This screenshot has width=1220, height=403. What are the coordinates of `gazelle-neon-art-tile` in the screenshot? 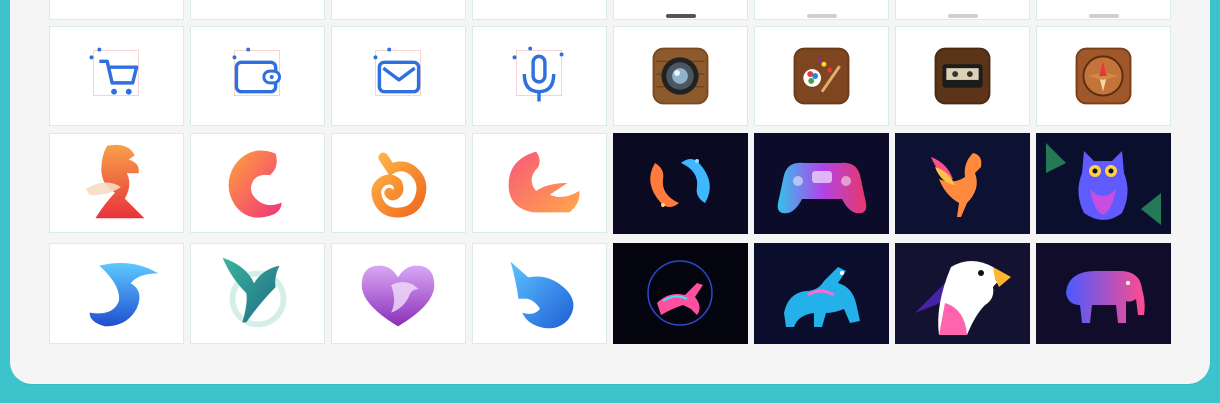 It's located at (680, 293).